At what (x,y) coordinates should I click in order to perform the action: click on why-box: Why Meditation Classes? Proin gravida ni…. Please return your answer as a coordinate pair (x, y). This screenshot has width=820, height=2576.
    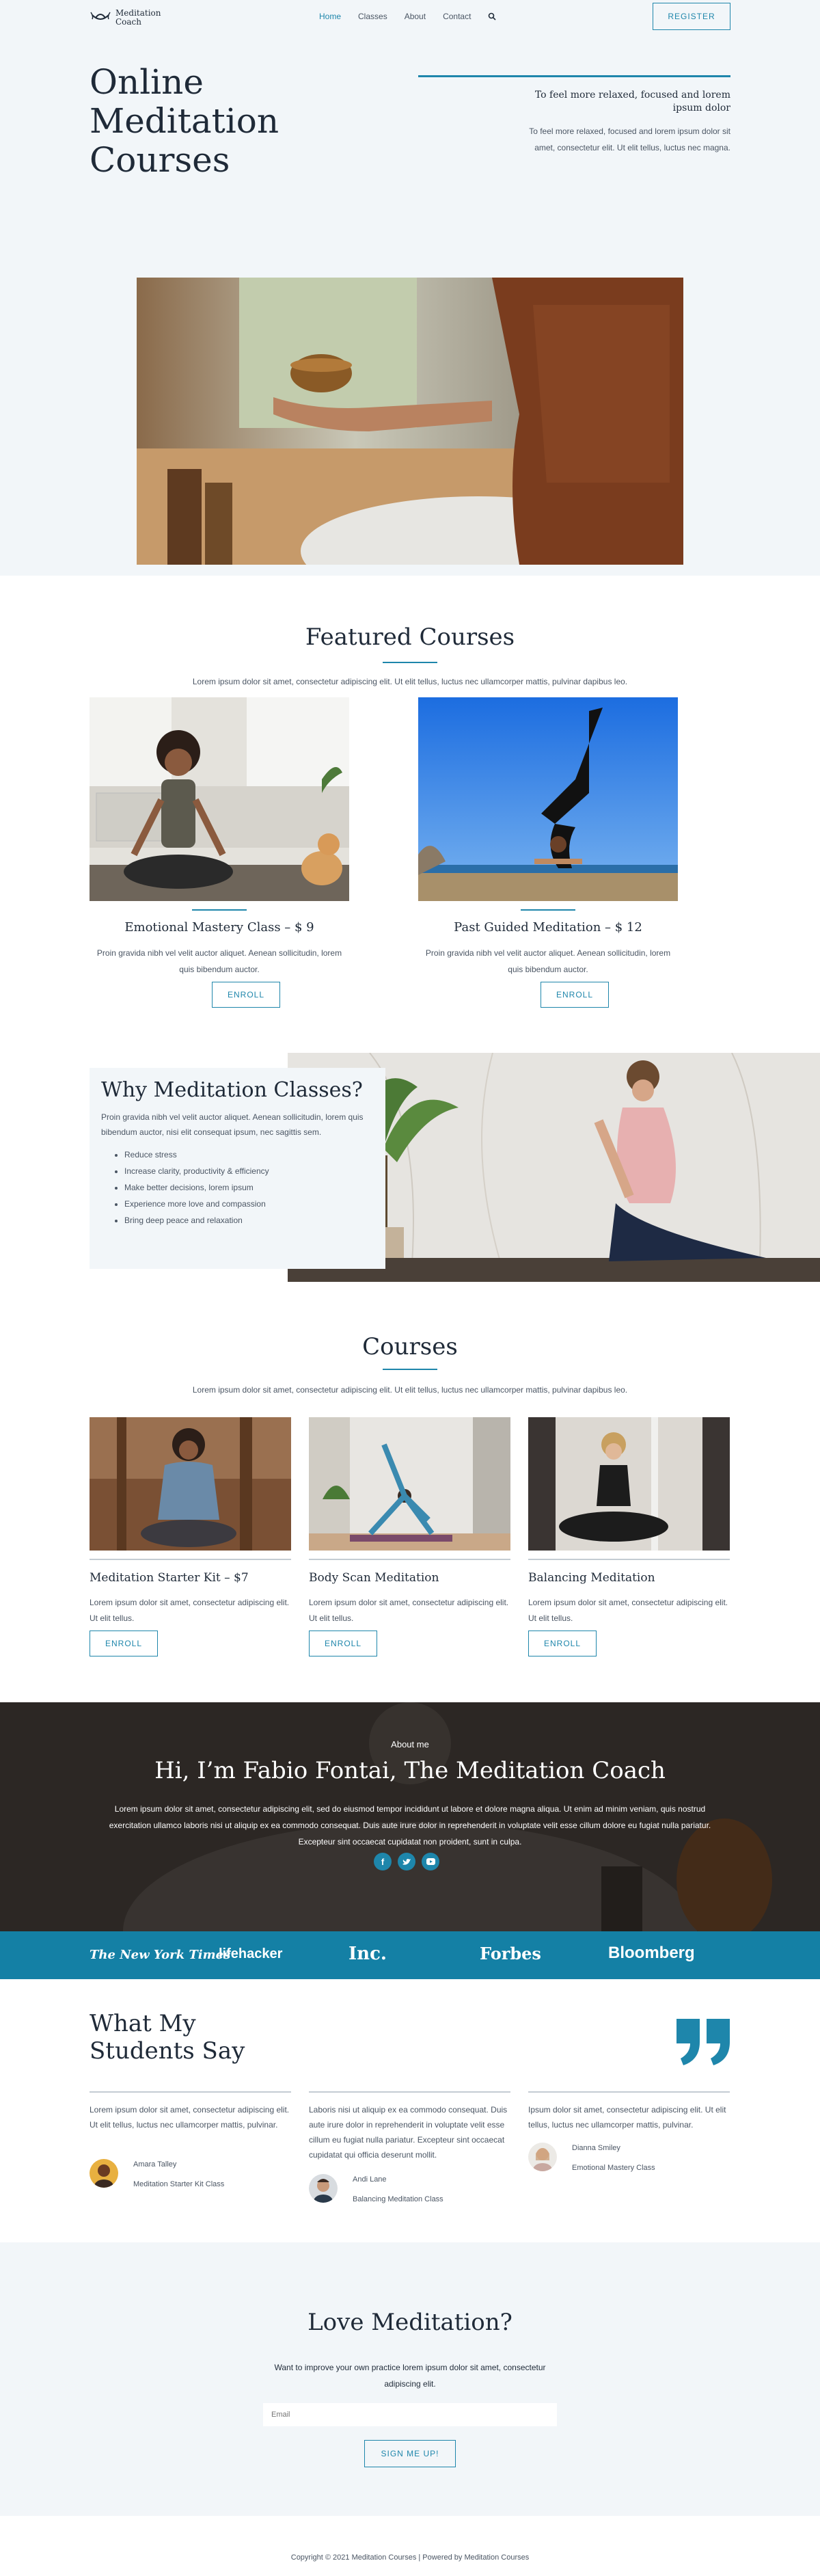
    Looking at the image, I should click on (237, 1168).